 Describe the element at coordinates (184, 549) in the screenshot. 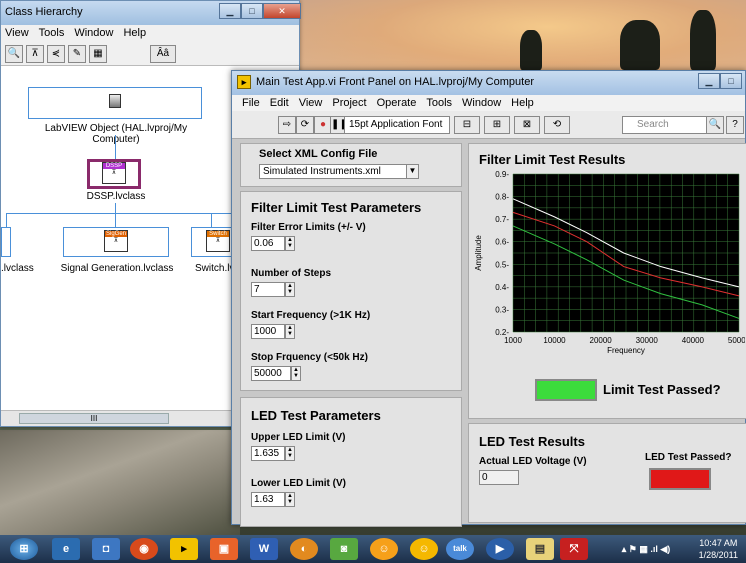

I see `labview-icon: ▸` at that location.